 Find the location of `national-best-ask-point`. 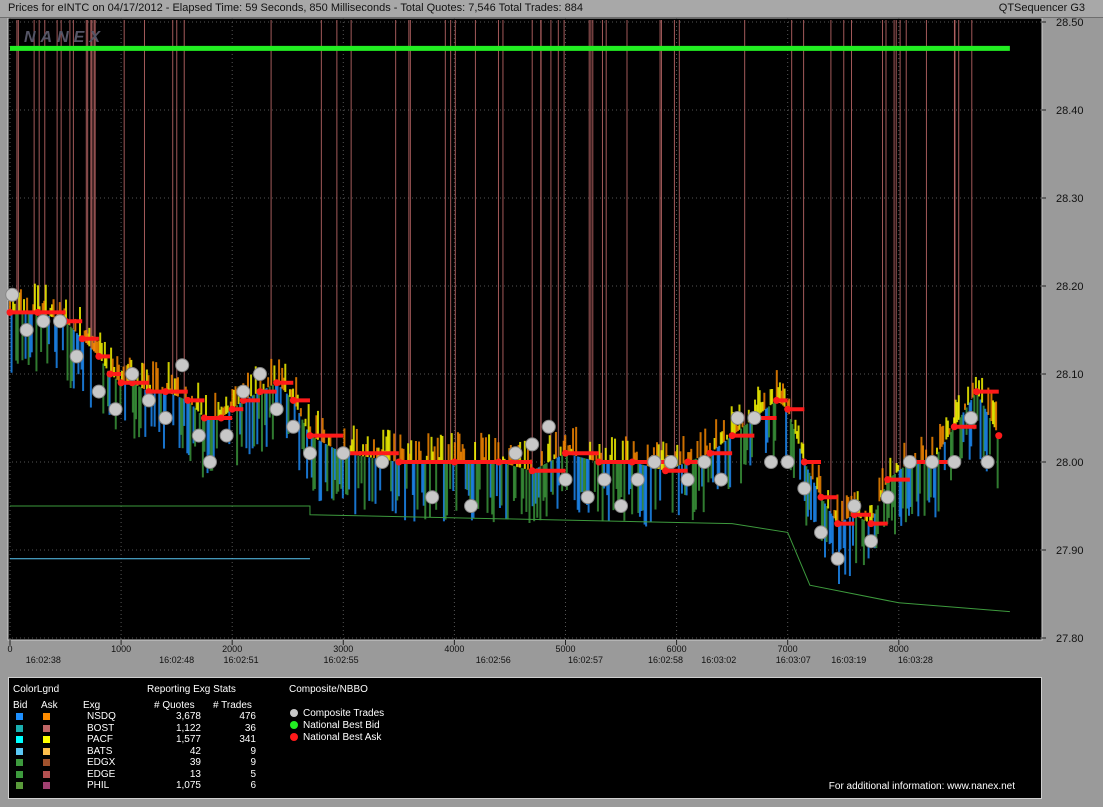

national-best-ask-point is located at coordinates (999, 436).